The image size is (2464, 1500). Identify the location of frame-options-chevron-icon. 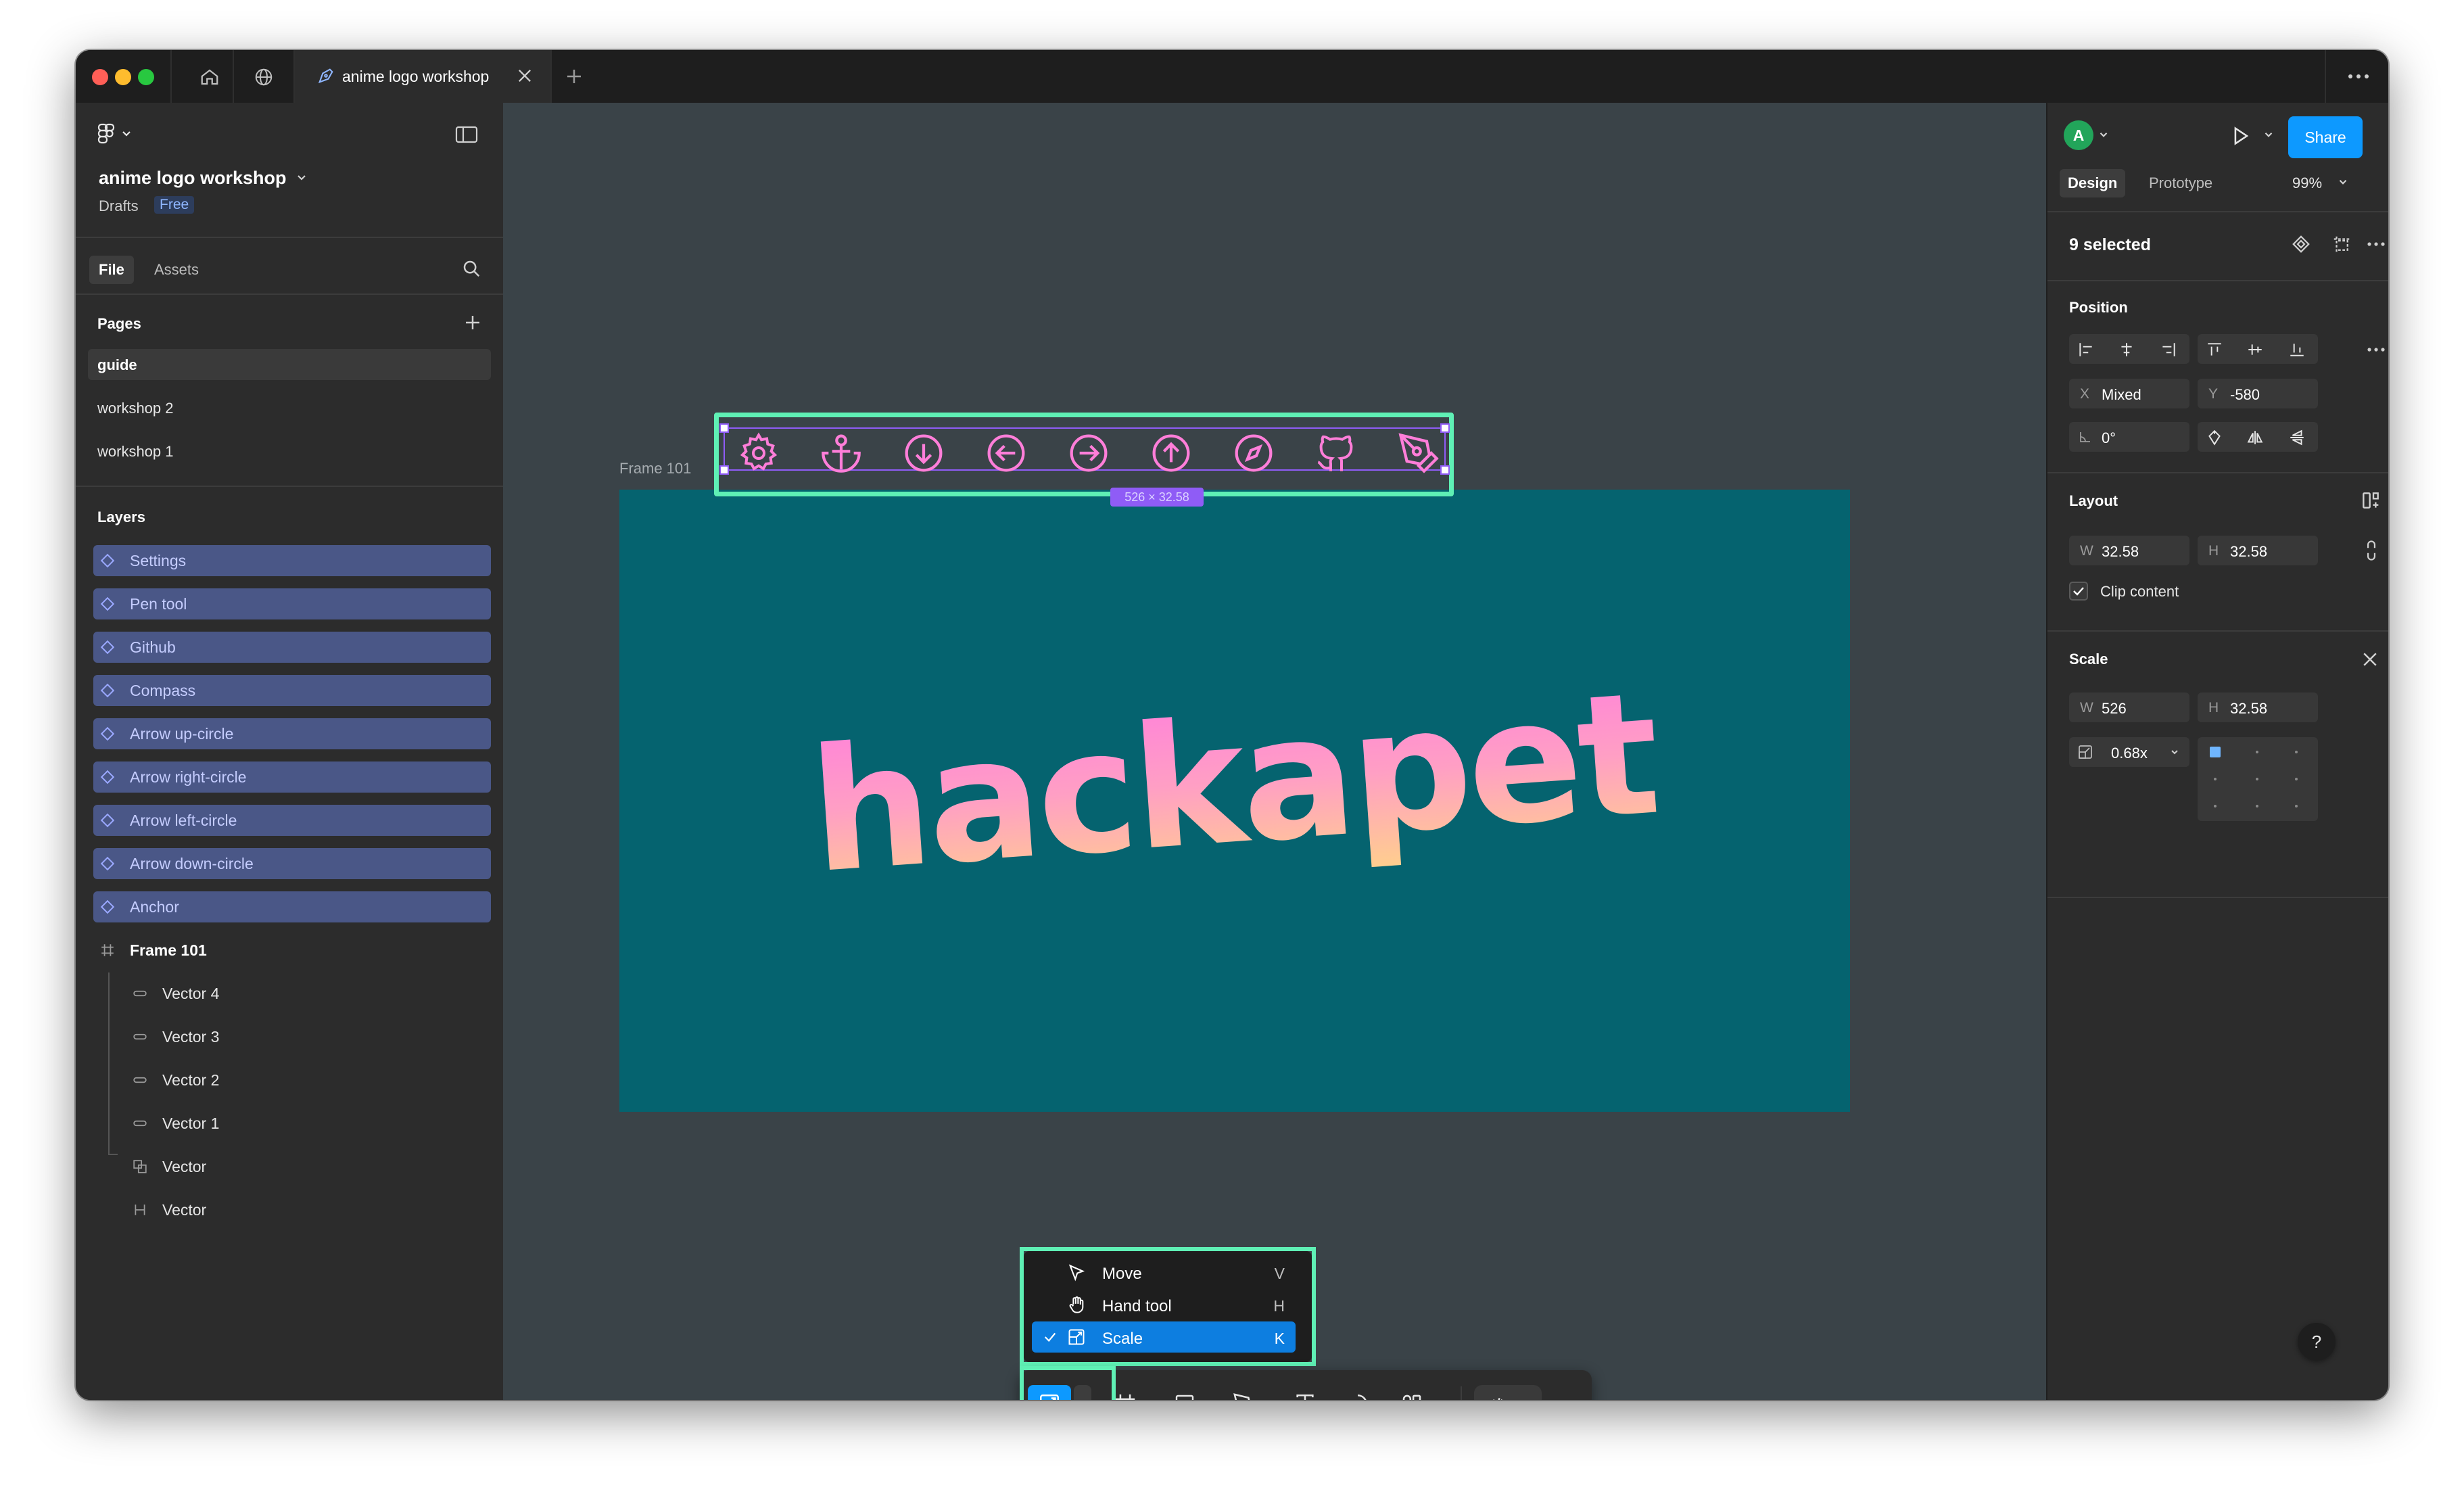
(1149, 1392).